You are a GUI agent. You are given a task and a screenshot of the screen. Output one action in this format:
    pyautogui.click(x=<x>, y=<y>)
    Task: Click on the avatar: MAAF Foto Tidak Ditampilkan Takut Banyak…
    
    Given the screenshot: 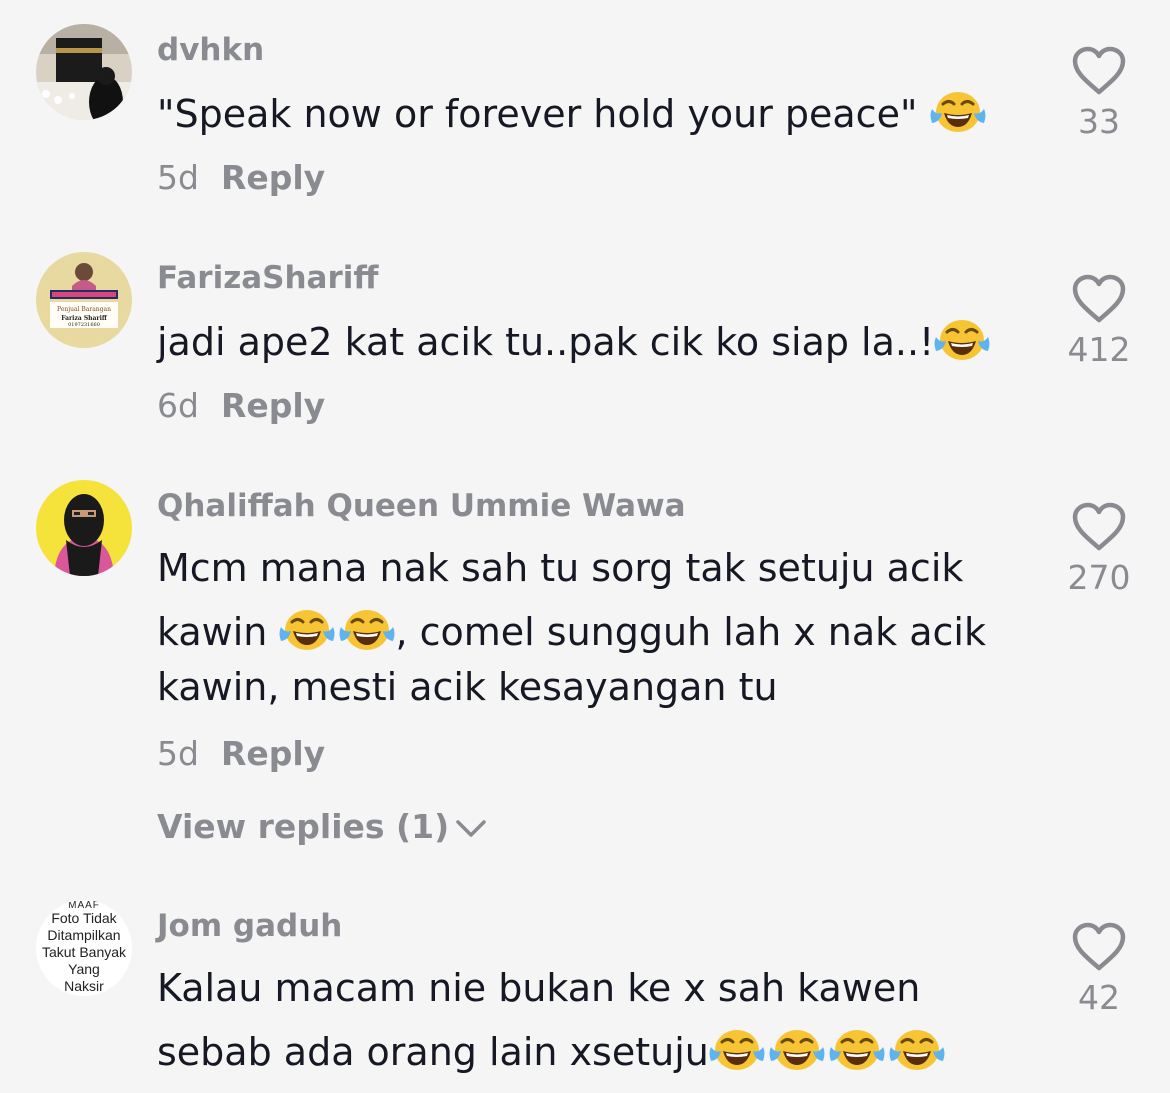 What is the action you would take?
    pyautogui.click(x=84, y=948)
    